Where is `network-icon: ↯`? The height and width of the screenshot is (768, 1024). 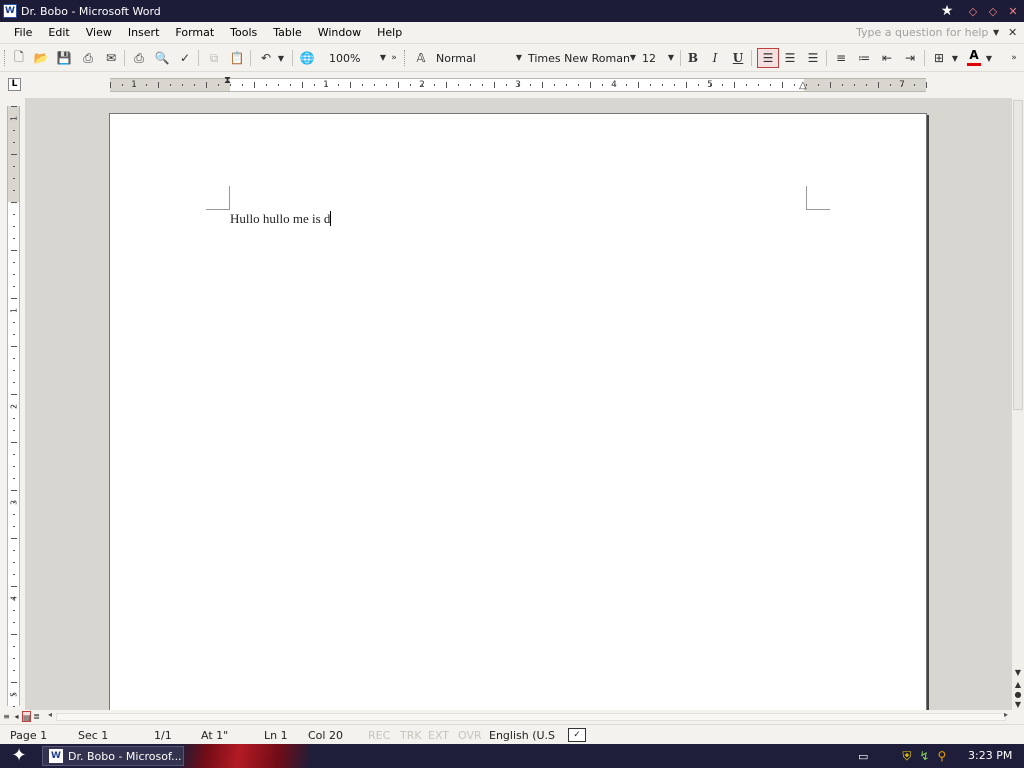 network-icon: ↯ is located at coordinates (924, 756).